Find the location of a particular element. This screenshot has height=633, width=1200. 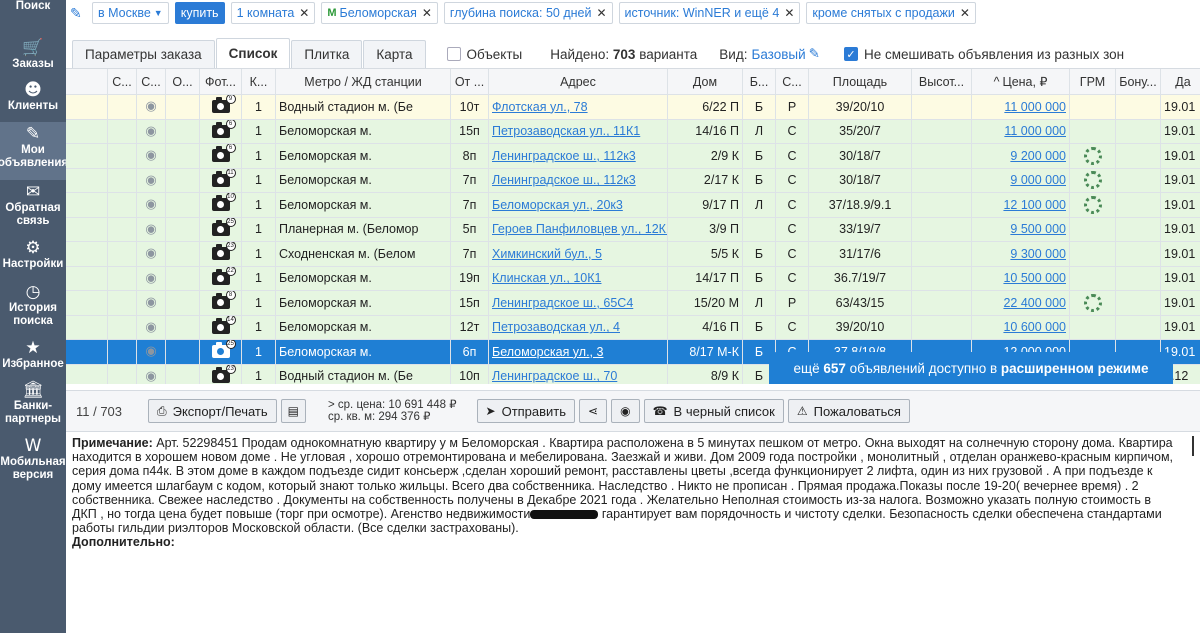

no-mix-toggle: ✓ Не смешивать объявления из разных зон is located at coordinates (983, 54).